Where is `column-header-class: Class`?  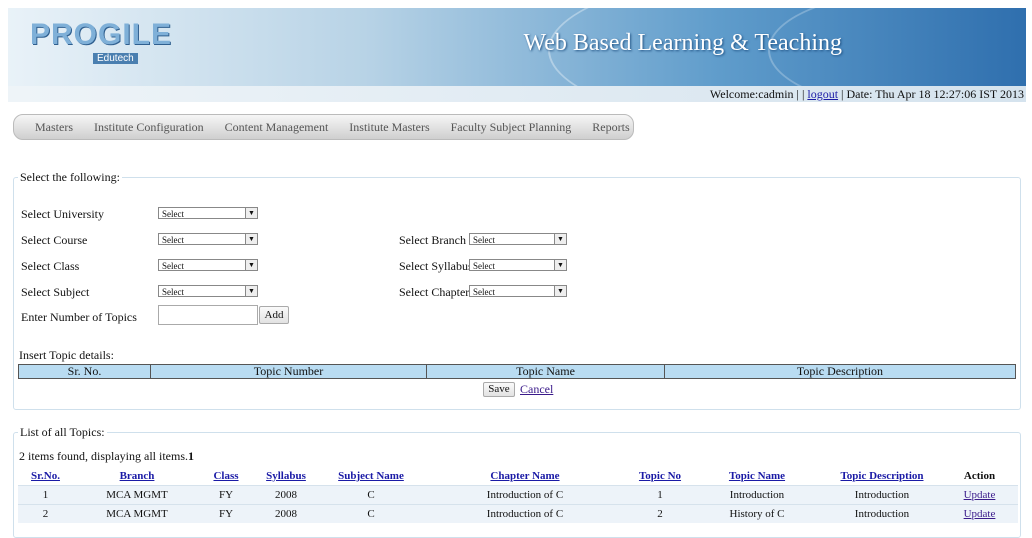
column-header-class: Class is located at coordinates (226, 476).